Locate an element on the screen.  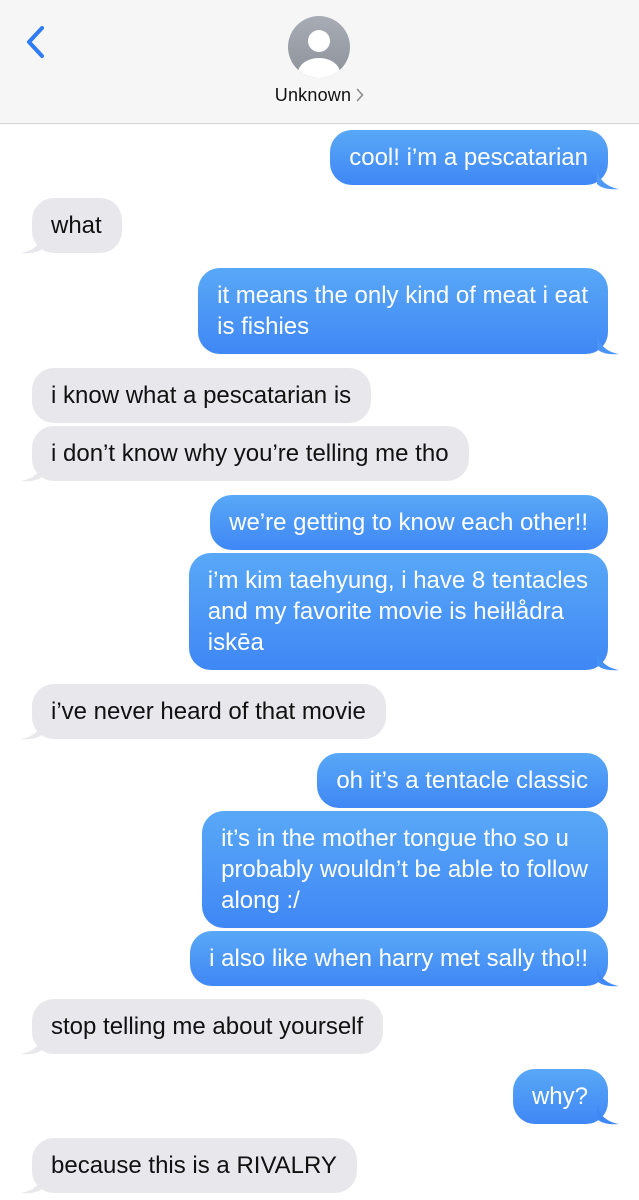
conversation-header: Unknown is located at coordinates (319, 62).